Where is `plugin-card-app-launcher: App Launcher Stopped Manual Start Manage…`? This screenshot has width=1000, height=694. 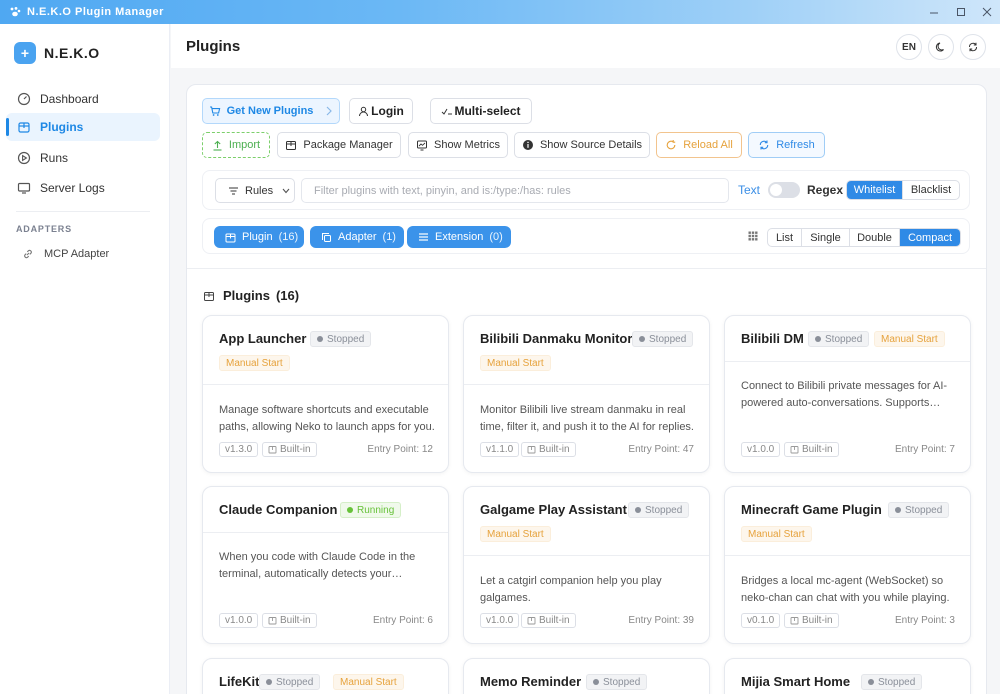 plugin-card-app-launcher: App Launcher Stopped Manual Start Manage… is located at coordinates (325, 394).